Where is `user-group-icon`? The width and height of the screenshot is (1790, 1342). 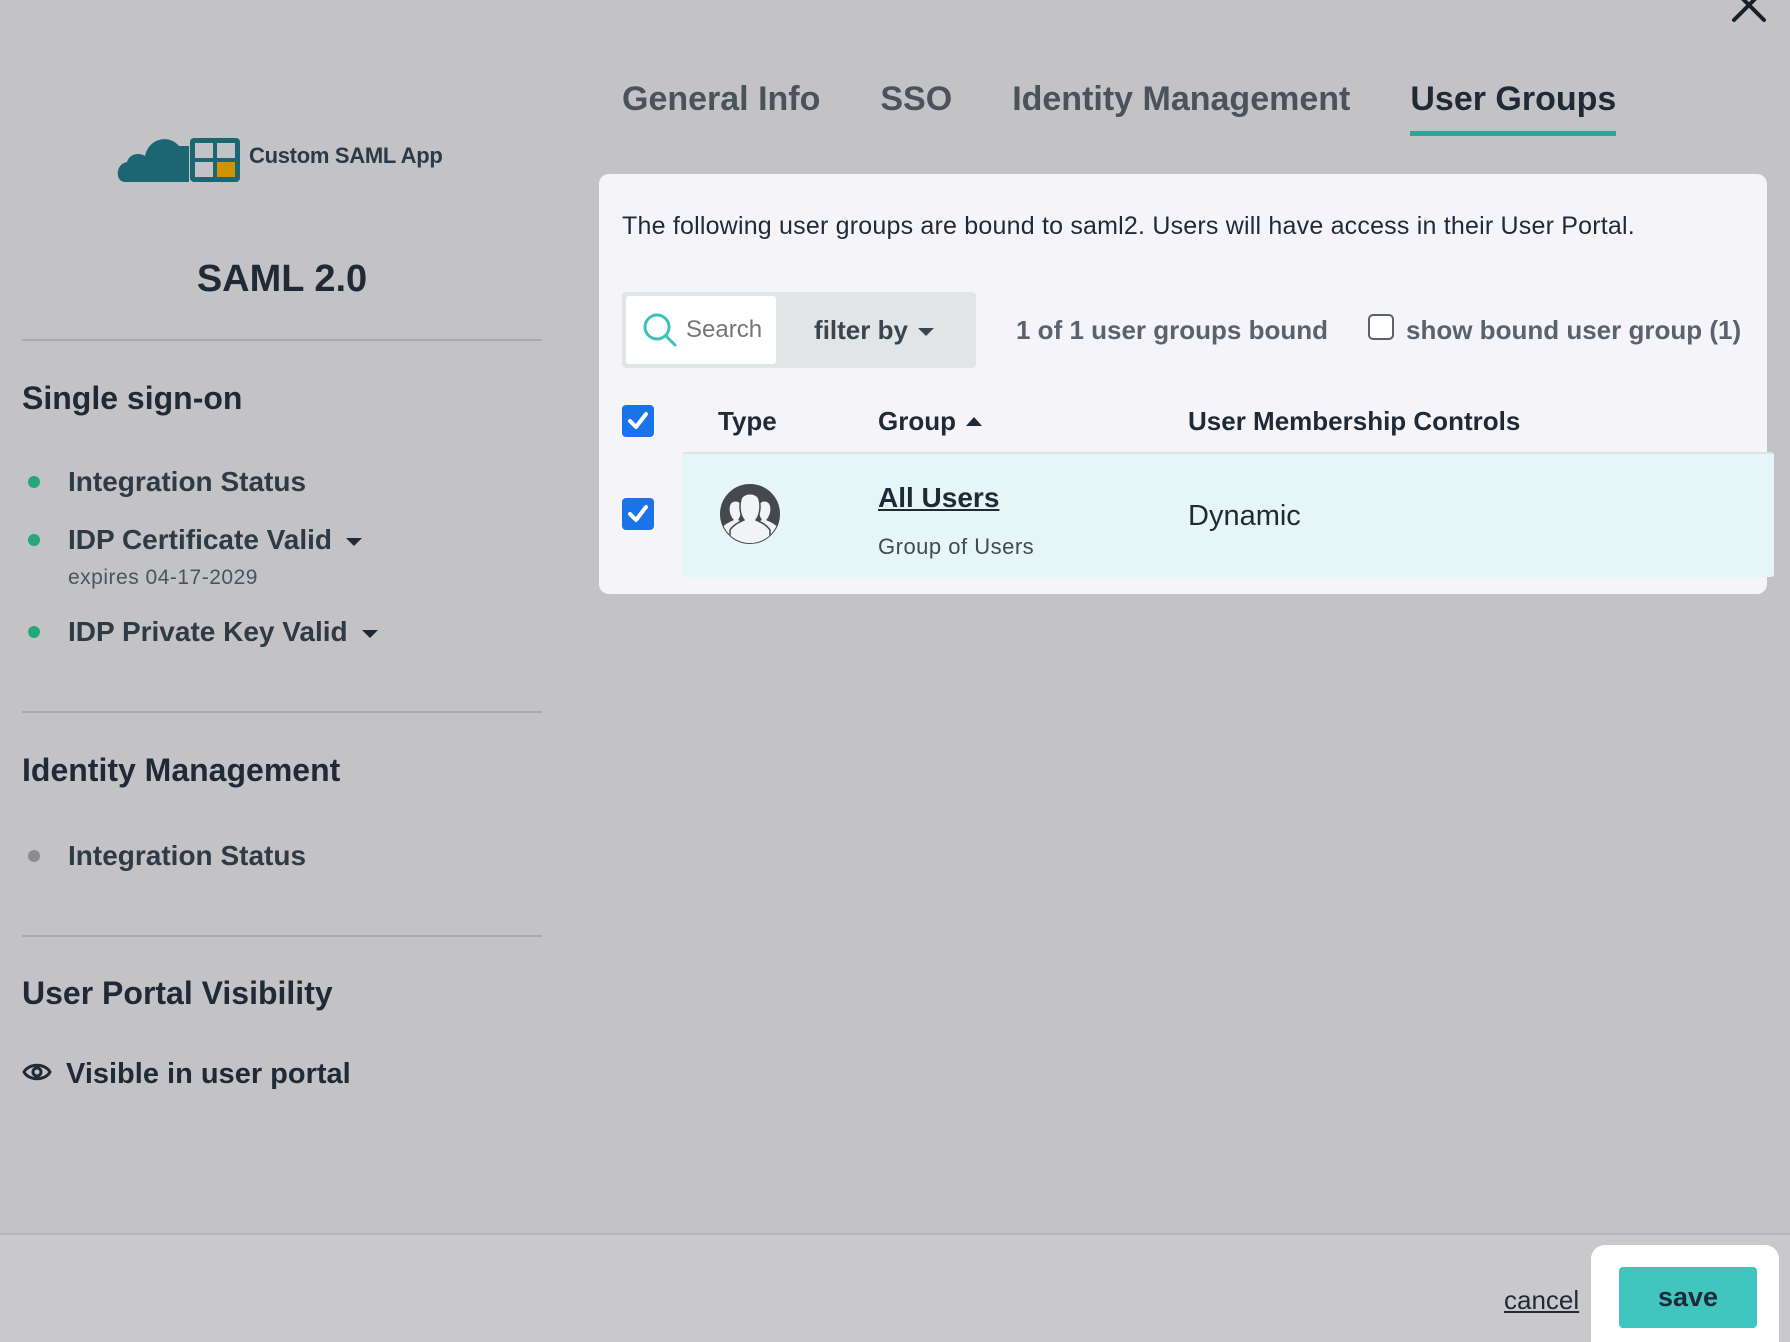
user-group-icon is located at coordinates (750, 514).